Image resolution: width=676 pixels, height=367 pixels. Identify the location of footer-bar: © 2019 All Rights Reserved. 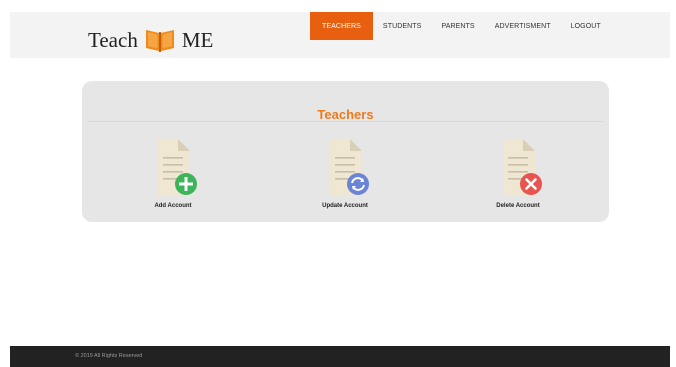
(340, 356).